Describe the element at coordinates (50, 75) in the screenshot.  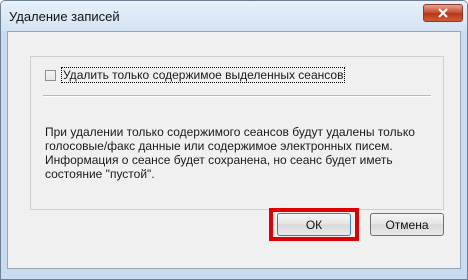
I see `delete-content-only-checkbox` at that location.